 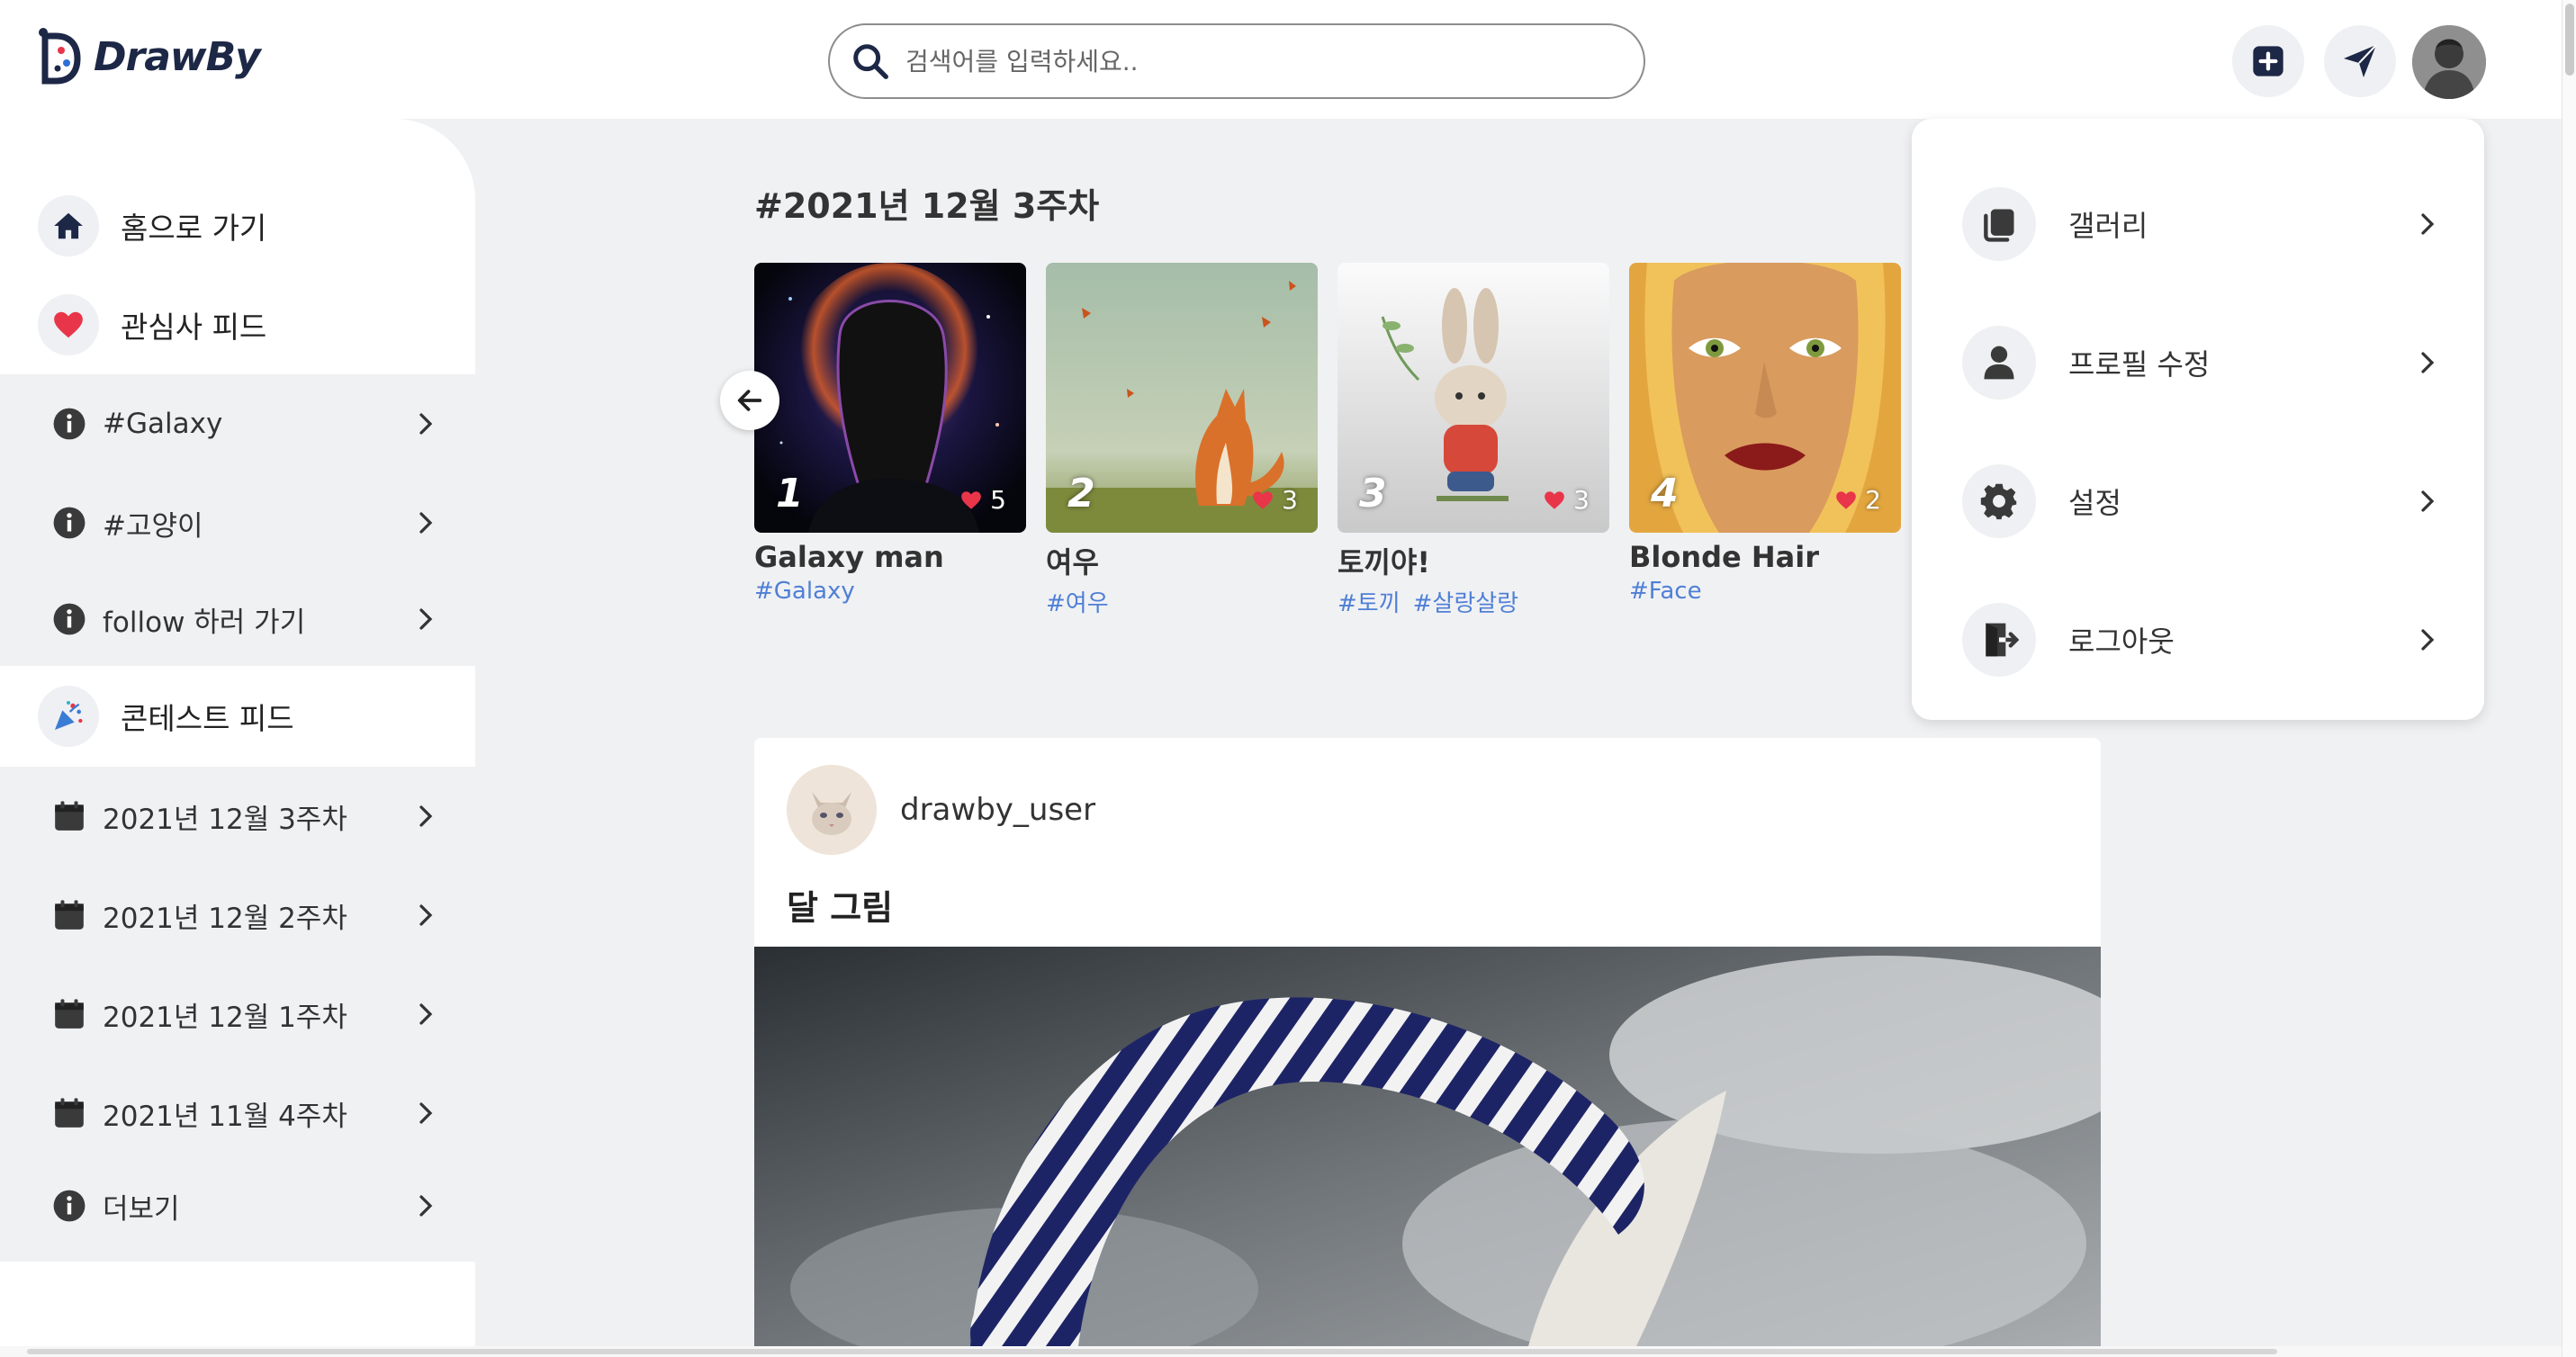 I want to click on gear-icon, so click(x=1999, y=501).